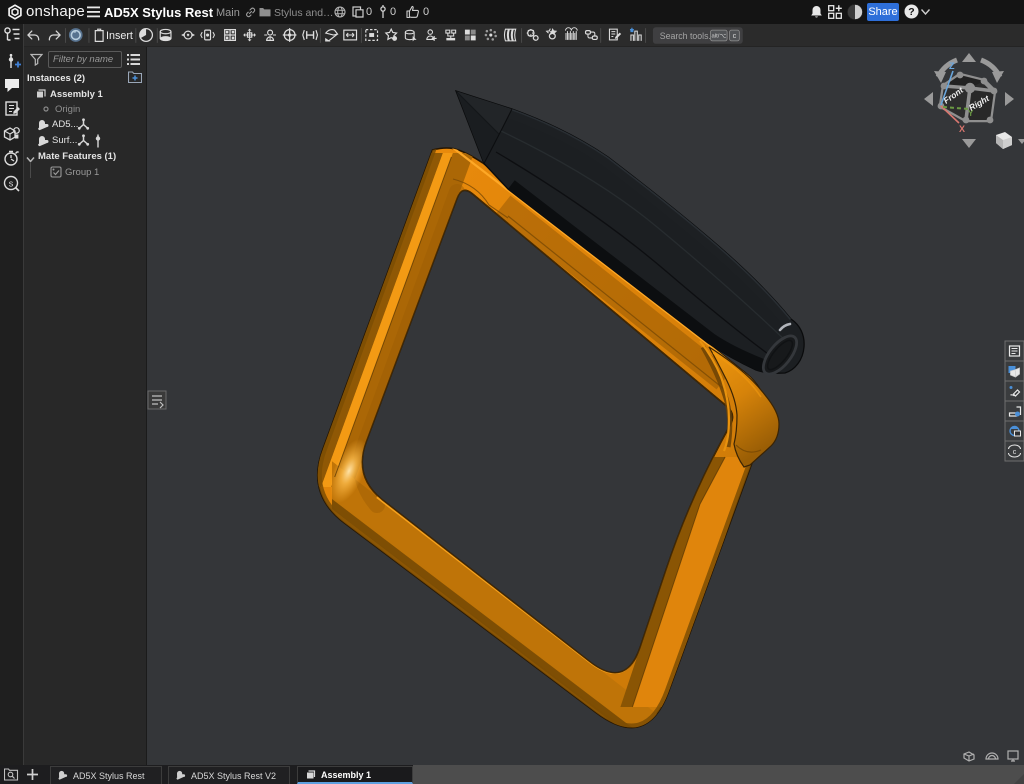  I want to click on svg-text: Z, so click(952, 66).